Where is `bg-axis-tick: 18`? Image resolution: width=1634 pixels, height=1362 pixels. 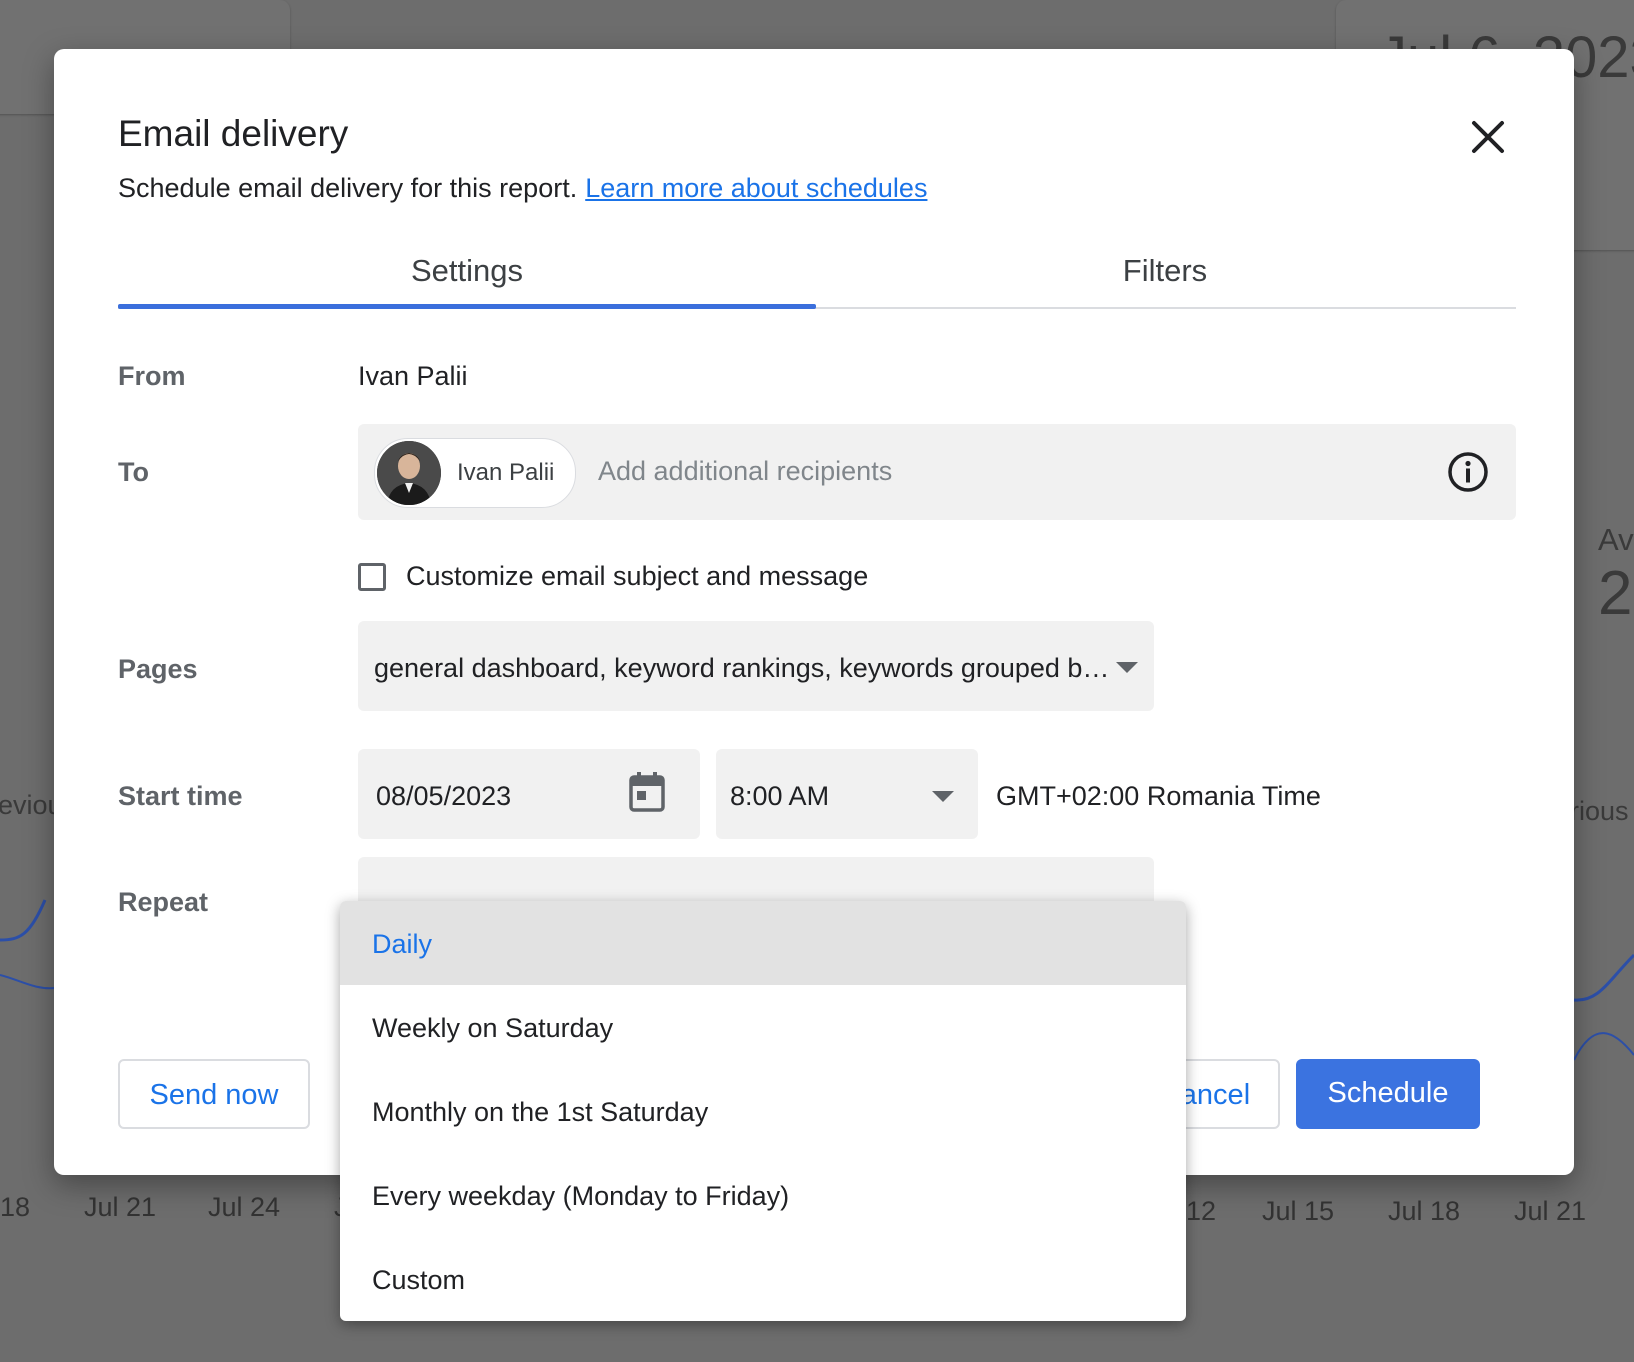 bg-axis-tick: 18 is located at coordinates (15, 1207).